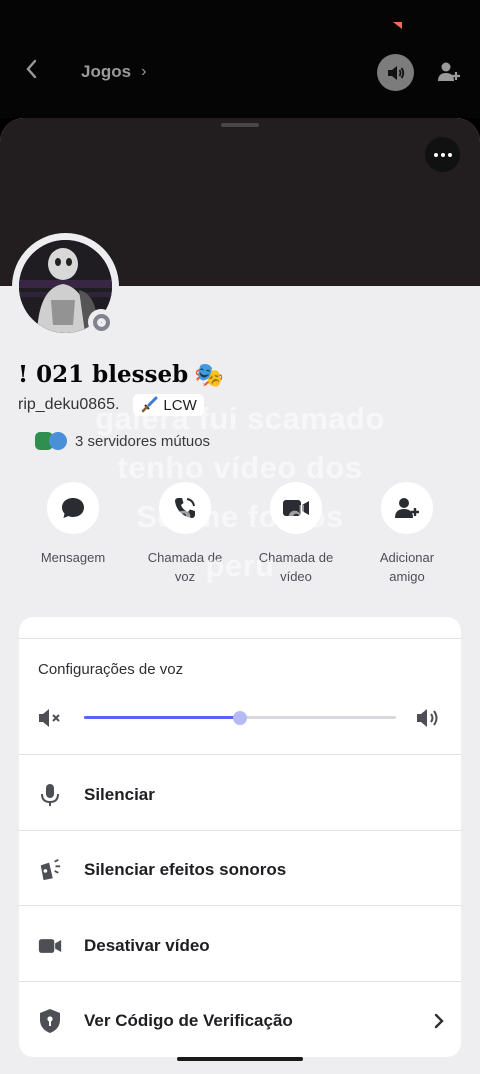 Image resolution: width=480 pixels, height=1074 pixels. What do you see at coordinates (31, 69) in the screenshot?
I see `chevron-left-icon` at bounding box center [31, 69].